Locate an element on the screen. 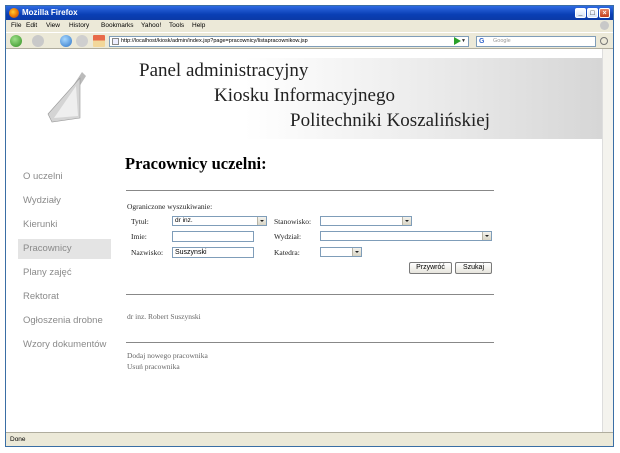 This screenshot has width=620, height=453. vertical-scrollbar is located at coordinates (607, 240).